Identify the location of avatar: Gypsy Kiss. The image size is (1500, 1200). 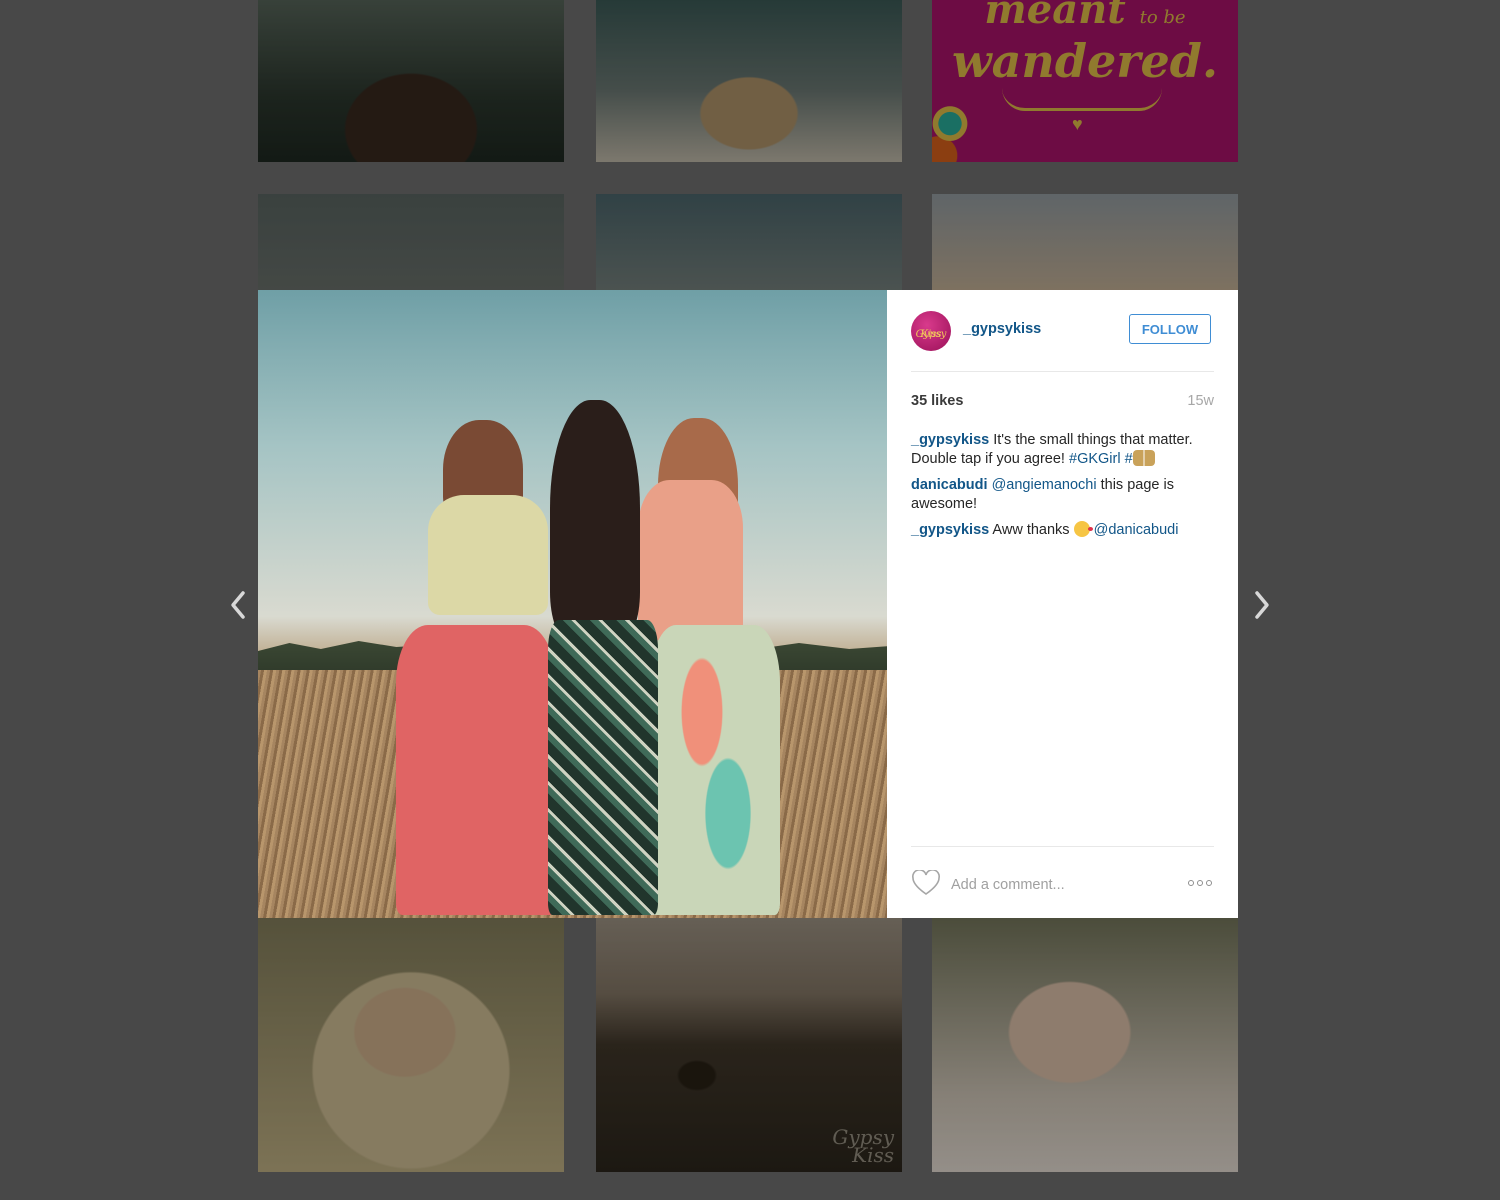
(931, 331).